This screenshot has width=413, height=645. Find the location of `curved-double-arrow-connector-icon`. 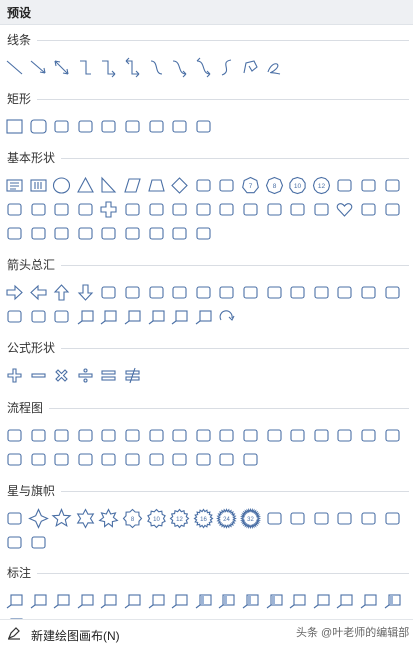

curved-double-arrow-connector-icon is located at coordinates (203, 67).